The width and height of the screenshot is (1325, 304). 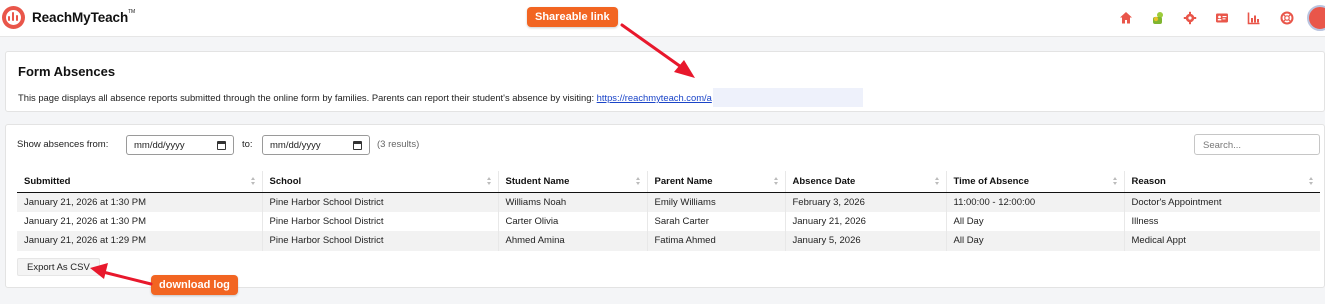 I want to click on cell-parent-name: Sarah Carter, so click(x=716, y=221).